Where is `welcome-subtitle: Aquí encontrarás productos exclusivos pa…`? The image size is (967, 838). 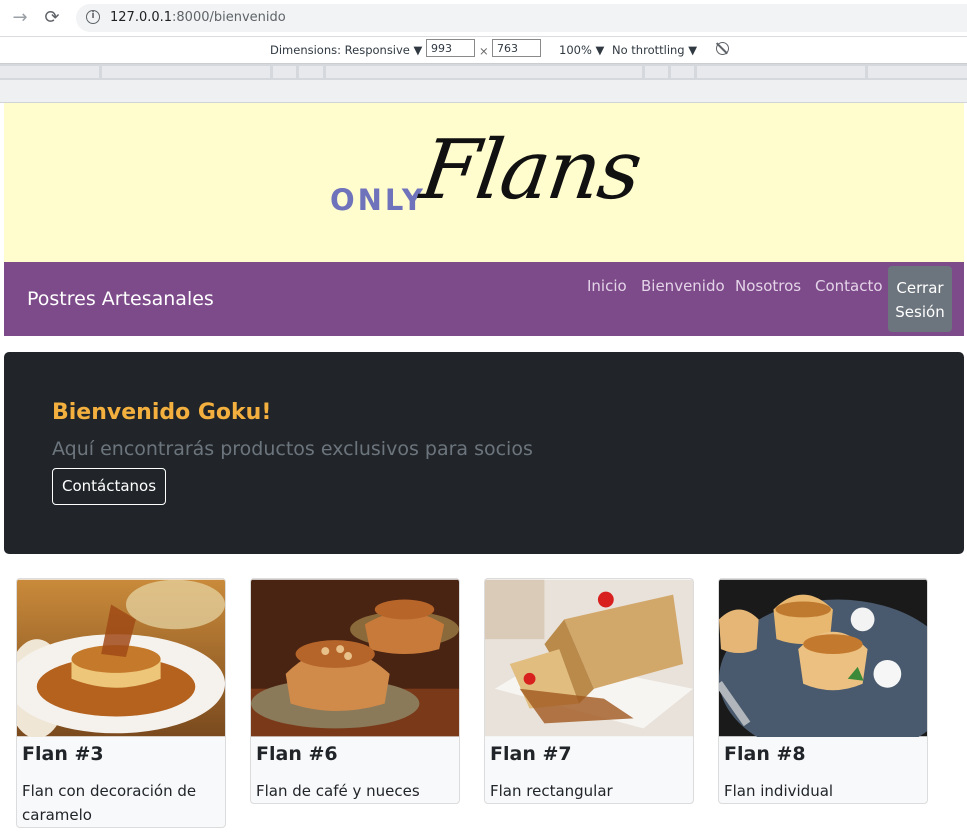 welcome-subtitle: Aquí encontrarás productos exclusivos pa… is located at coordinates (292, 449).